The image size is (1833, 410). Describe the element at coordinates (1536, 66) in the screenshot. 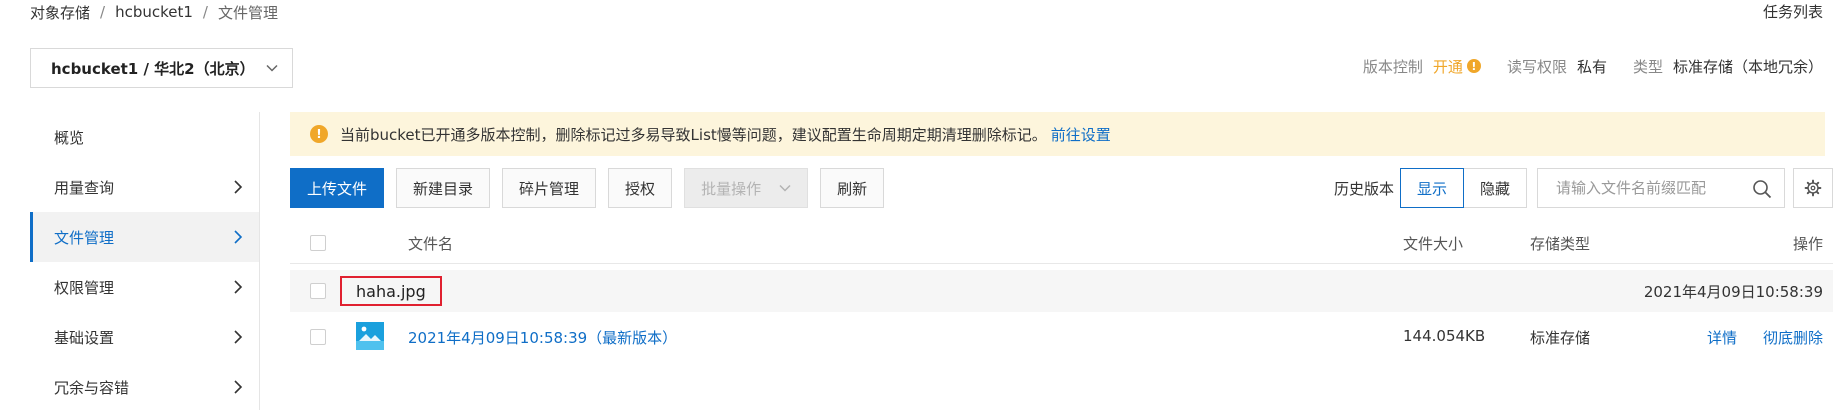

I see `acl-label: 读写权限` at that location.